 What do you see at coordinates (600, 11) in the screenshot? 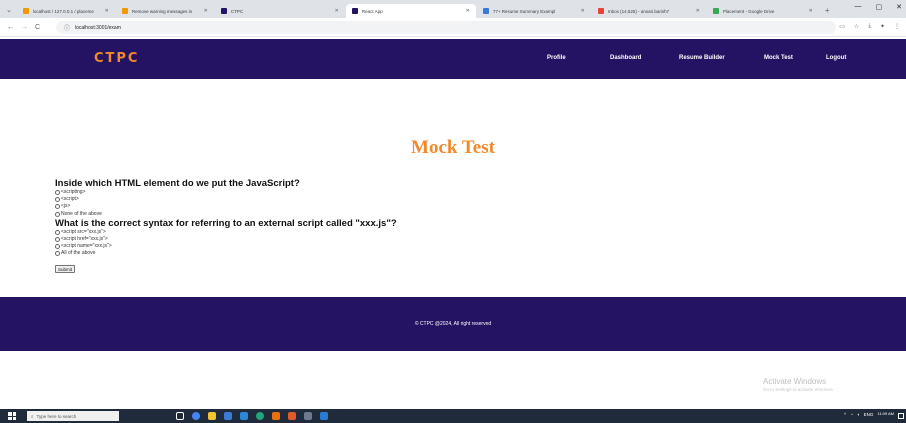
I see `mail-icon` at bounding box center [600, 11].